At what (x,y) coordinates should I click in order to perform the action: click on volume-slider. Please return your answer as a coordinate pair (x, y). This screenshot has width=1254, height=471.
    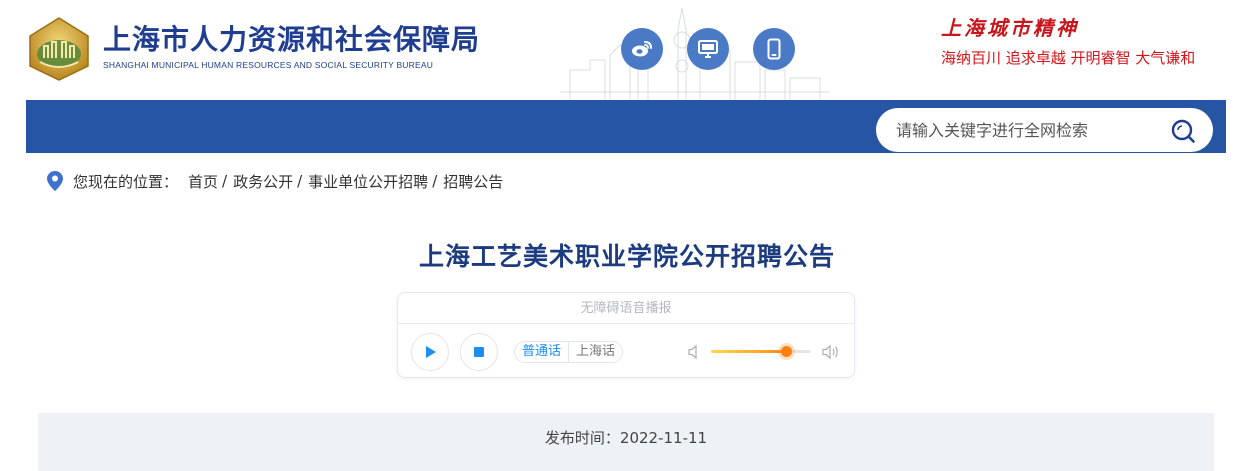
    Looking at the image, I should click on (761, 351).